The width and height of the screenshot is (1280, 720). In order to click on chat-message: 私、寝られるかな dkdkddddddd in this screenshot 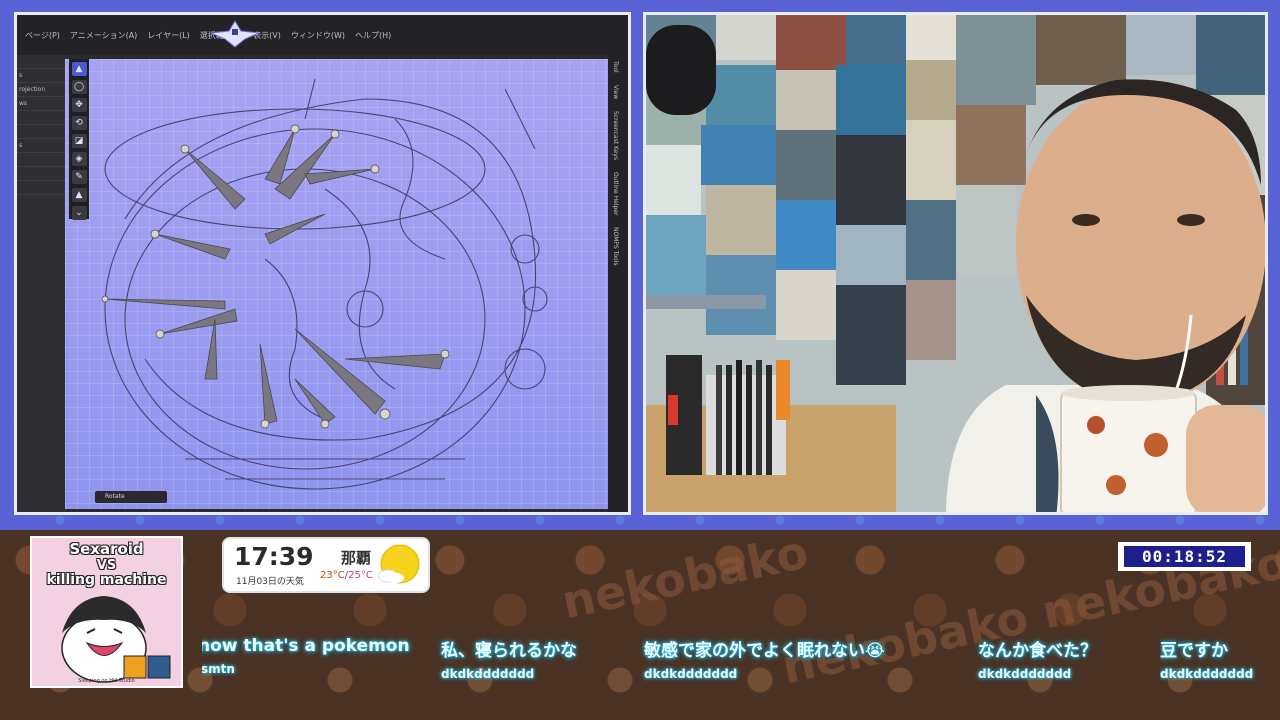, I will do `click(509, 658)`.